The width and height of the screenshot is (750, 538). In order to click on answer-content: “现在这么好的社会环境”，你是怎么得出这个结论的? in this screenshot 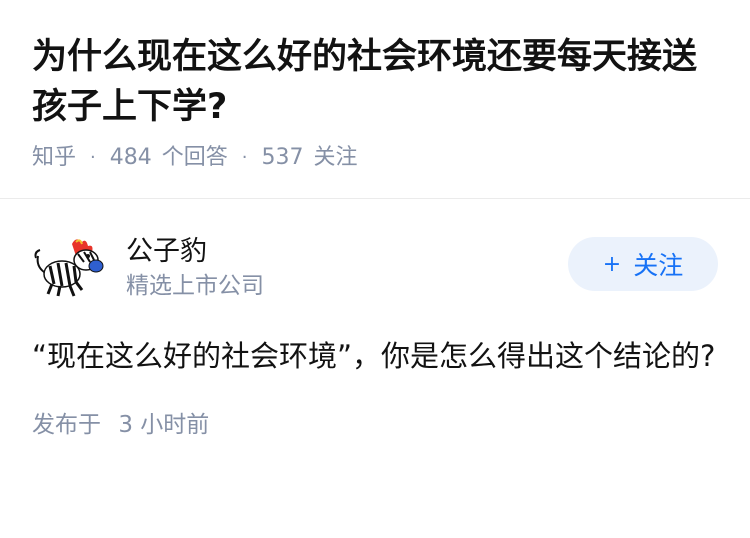, I will do `click(375, 356)`.